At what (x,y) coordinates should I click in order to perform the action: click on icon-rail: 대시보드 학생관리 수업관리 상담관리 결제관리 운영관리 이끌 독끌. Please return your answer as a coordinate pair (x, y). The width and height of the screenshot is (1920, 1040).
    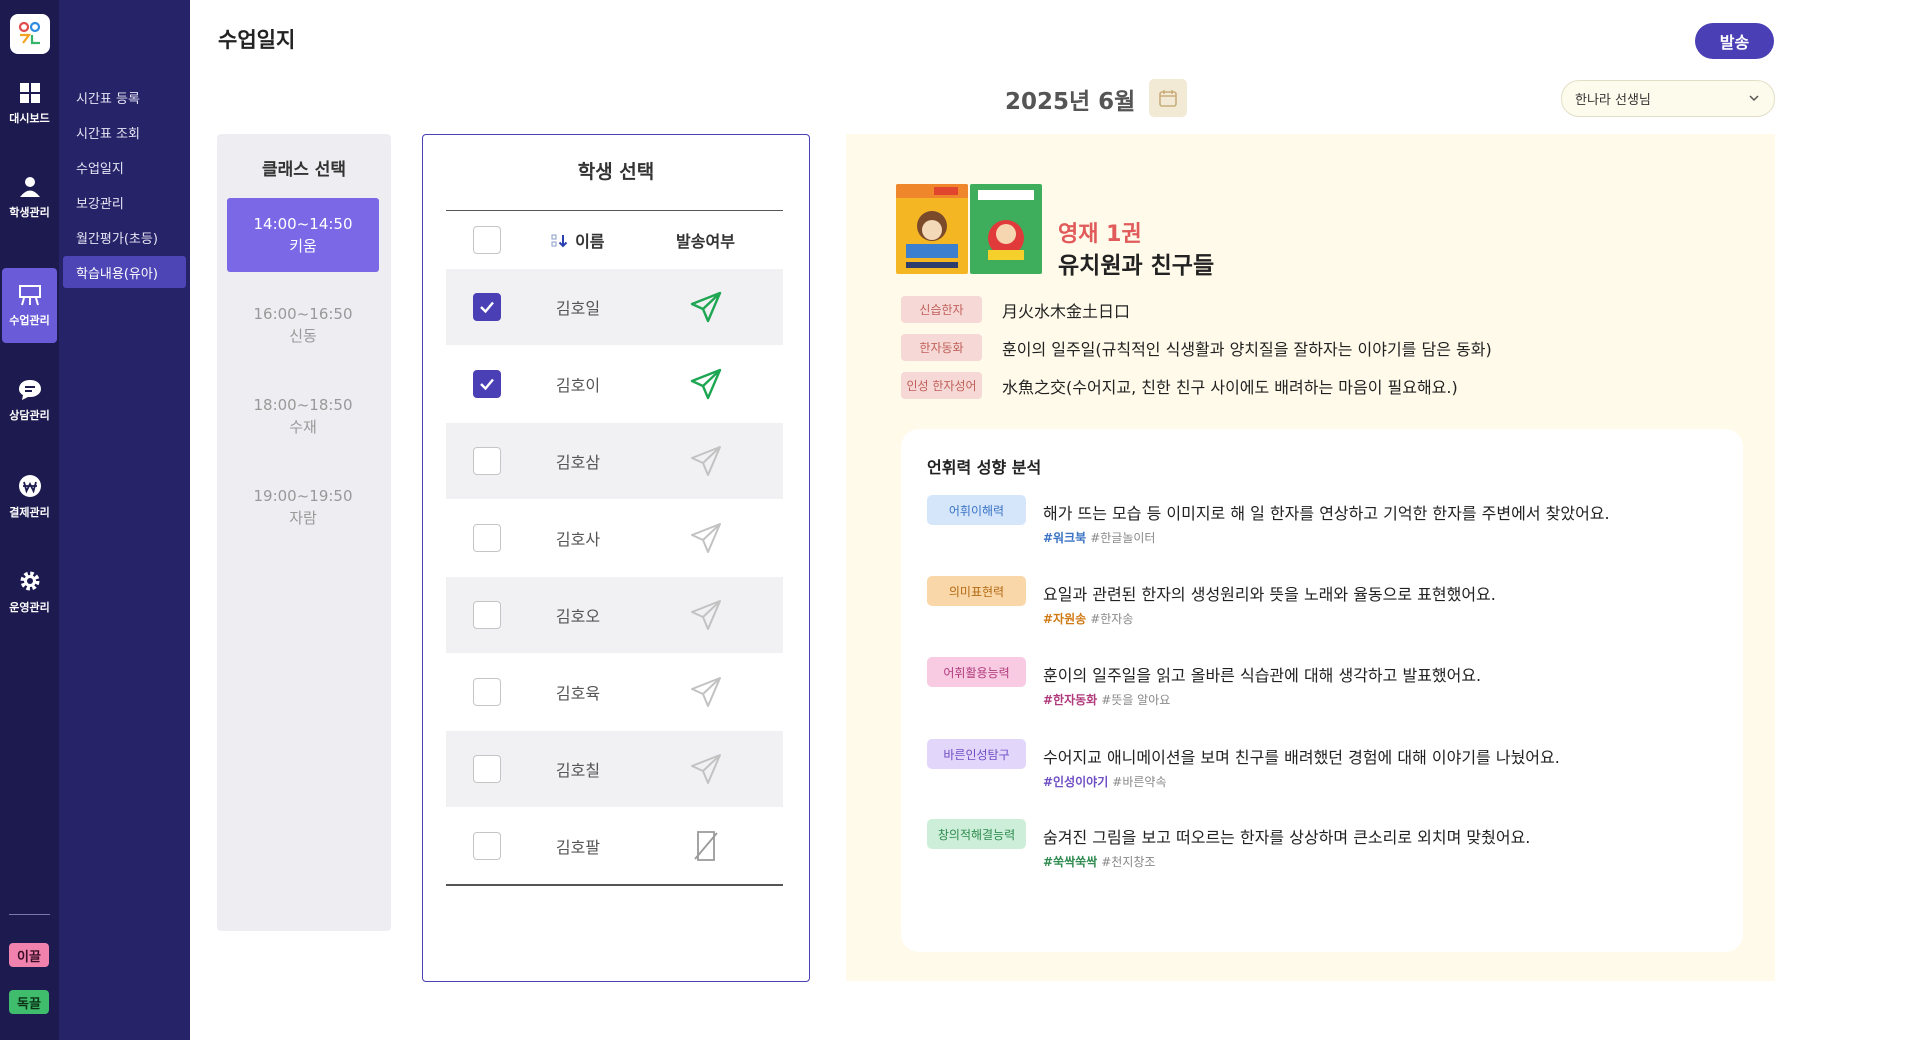
    Looking at the image, I should click on (29, 520).